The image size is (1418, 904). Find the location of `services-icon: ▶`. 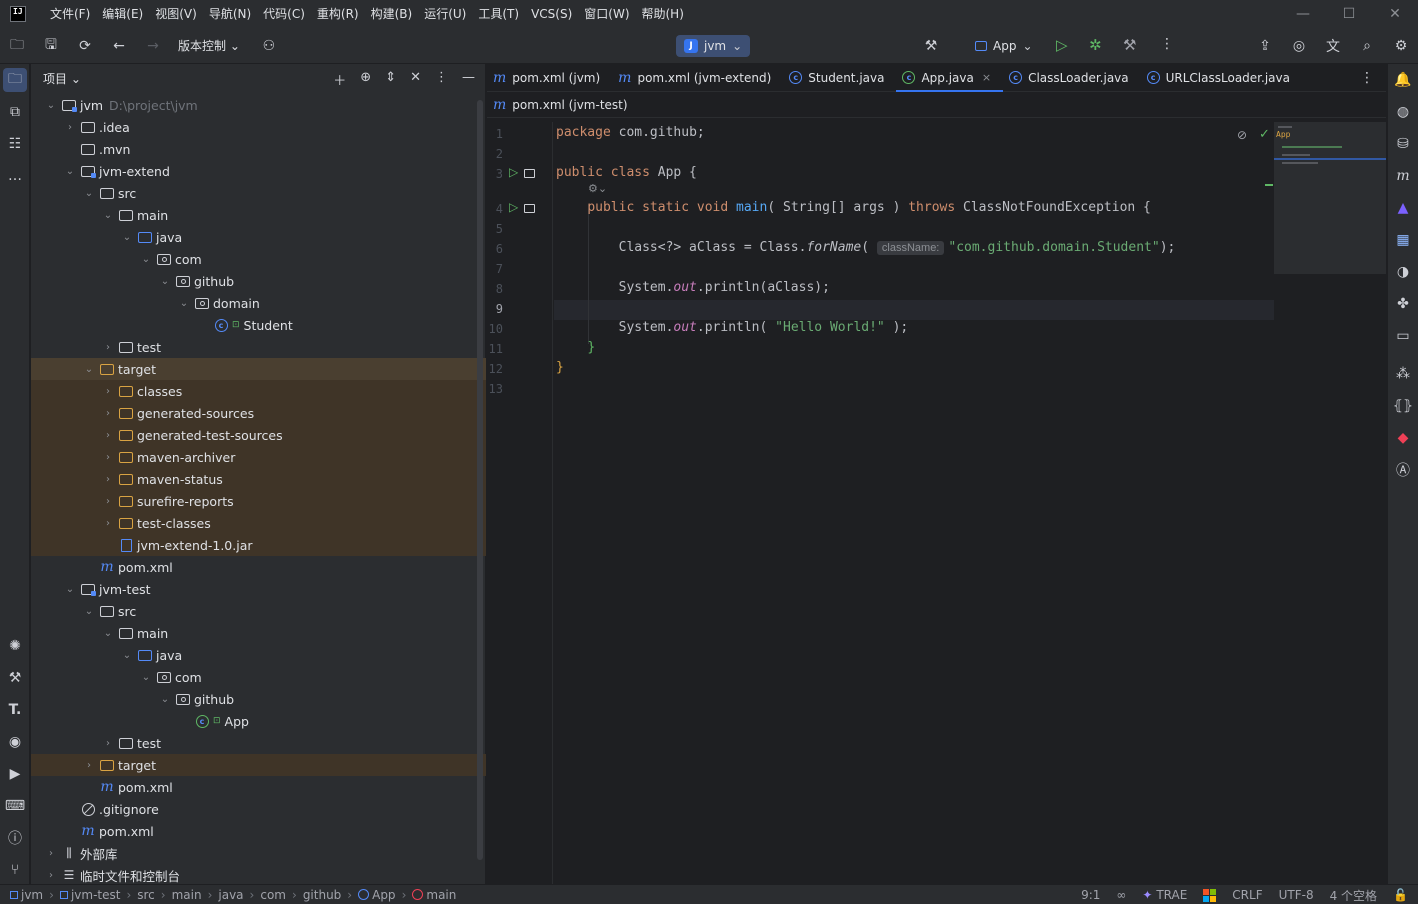

services-icon: ▶ is located at coordinates (15, 774).